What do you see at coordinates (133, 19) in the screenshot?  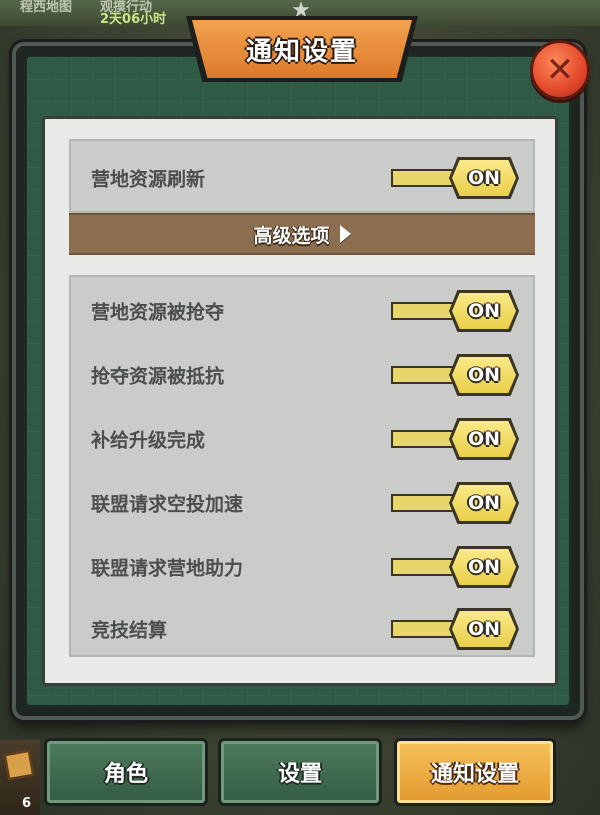 I see `background-timer: 2天06小时` at bounding box center [133, 19].